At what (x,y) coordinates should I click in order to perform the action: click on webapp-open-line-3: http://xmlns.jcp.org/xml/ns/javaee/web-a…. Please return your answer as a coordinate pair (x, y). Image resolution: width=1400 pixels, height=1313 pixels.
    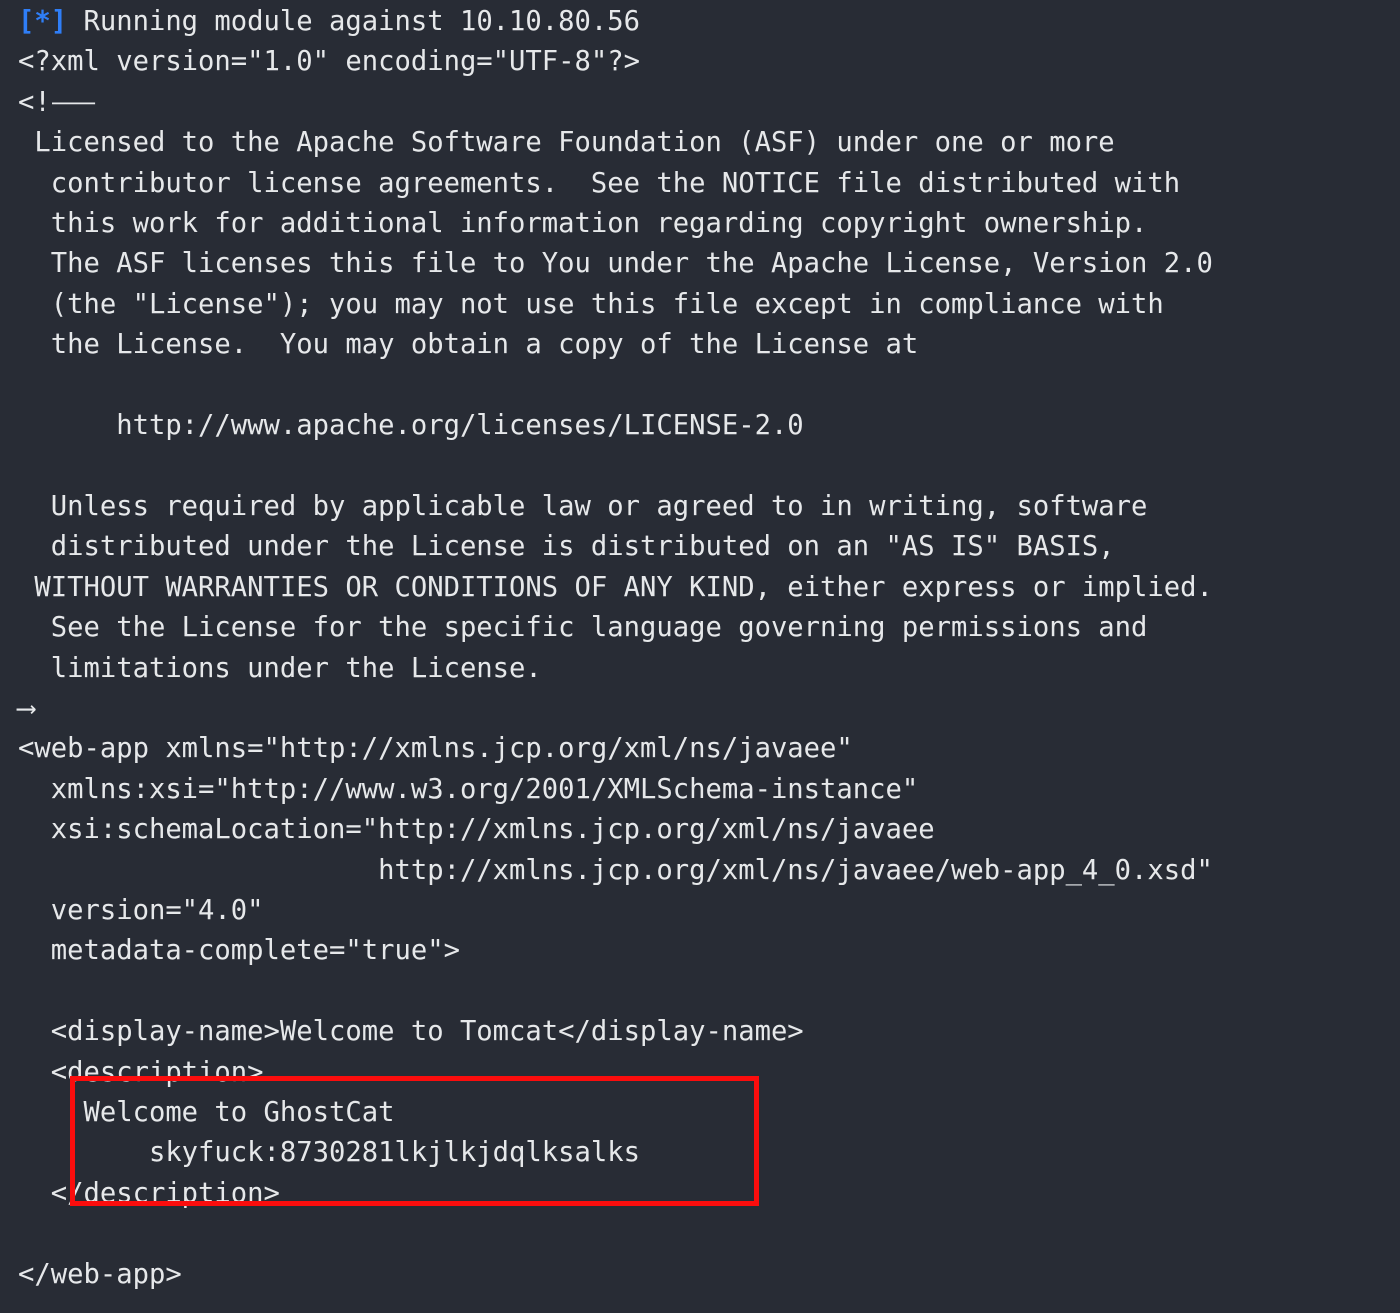
    Looking at the image, I should click on (615, 870).